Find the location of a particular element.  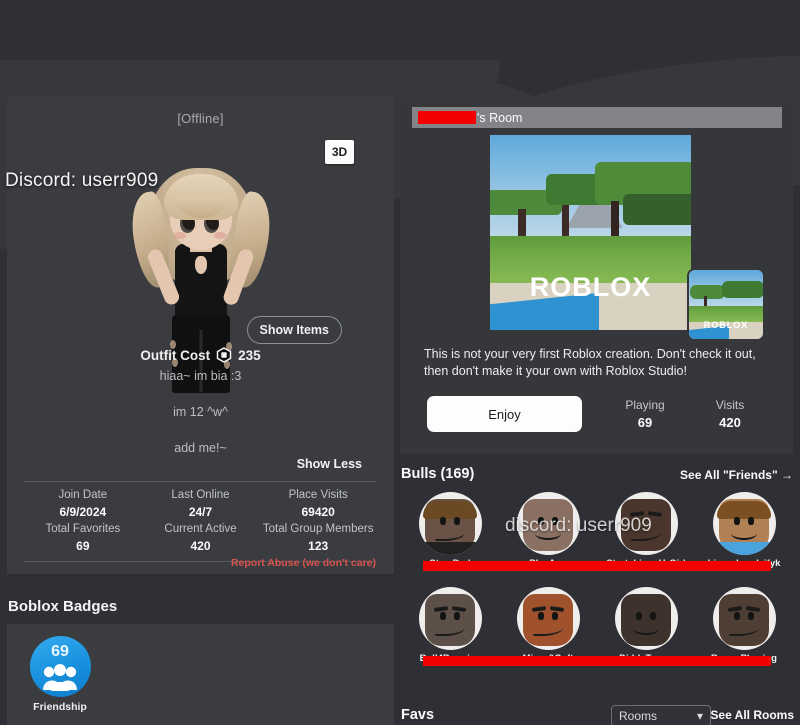

friends-row: Bull4Bunnies Micro&Soft is located at coordinates (597, 626).